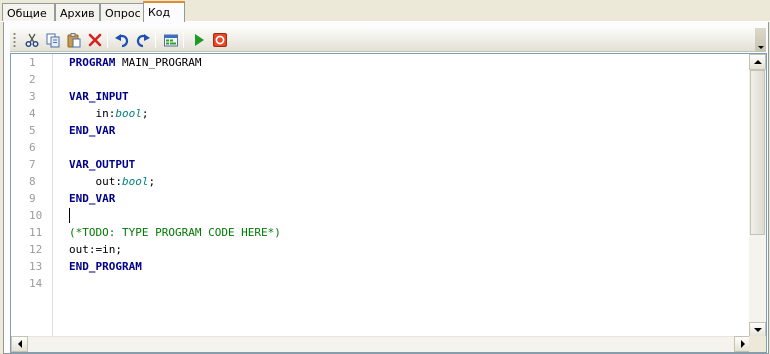  I want to click on line-number: 9, so click(32, 198).